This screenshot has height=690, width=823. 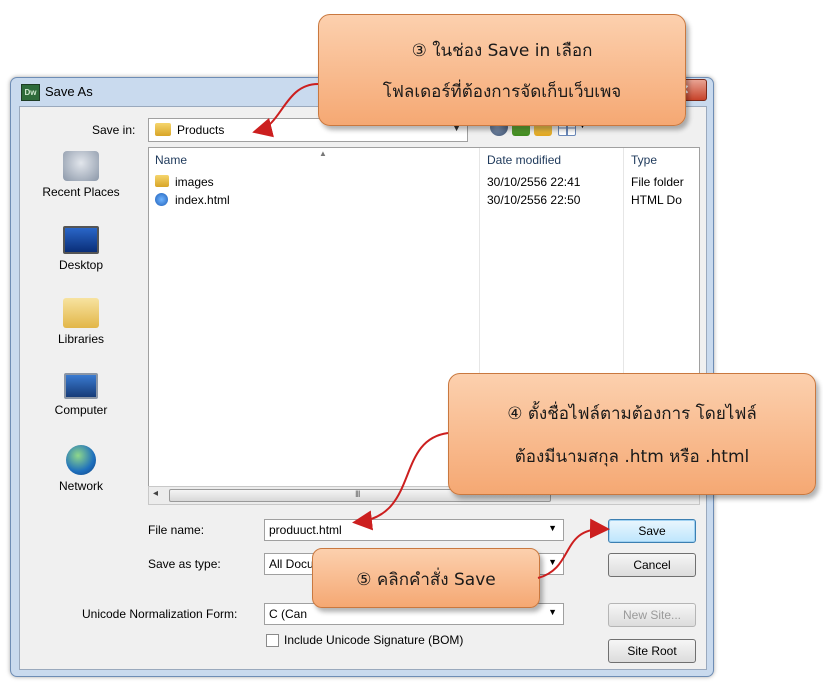 I want to click on window-title: Save As, so click(x=69, y=91).